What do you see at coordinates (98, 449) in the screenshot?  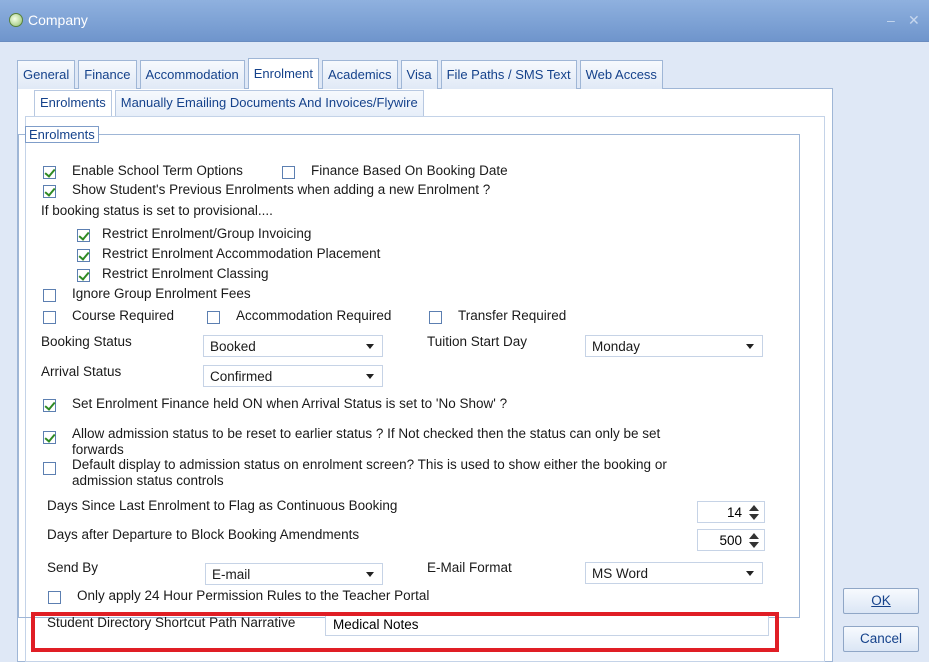 I see `allow-admission-reset-label-2: forwards` at bounding box center [98, 449].